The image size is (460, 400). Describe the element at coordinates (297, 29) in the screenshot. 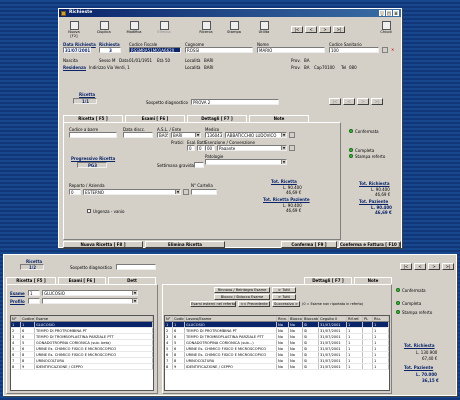

I see `nav-first-button: |<` at that location.